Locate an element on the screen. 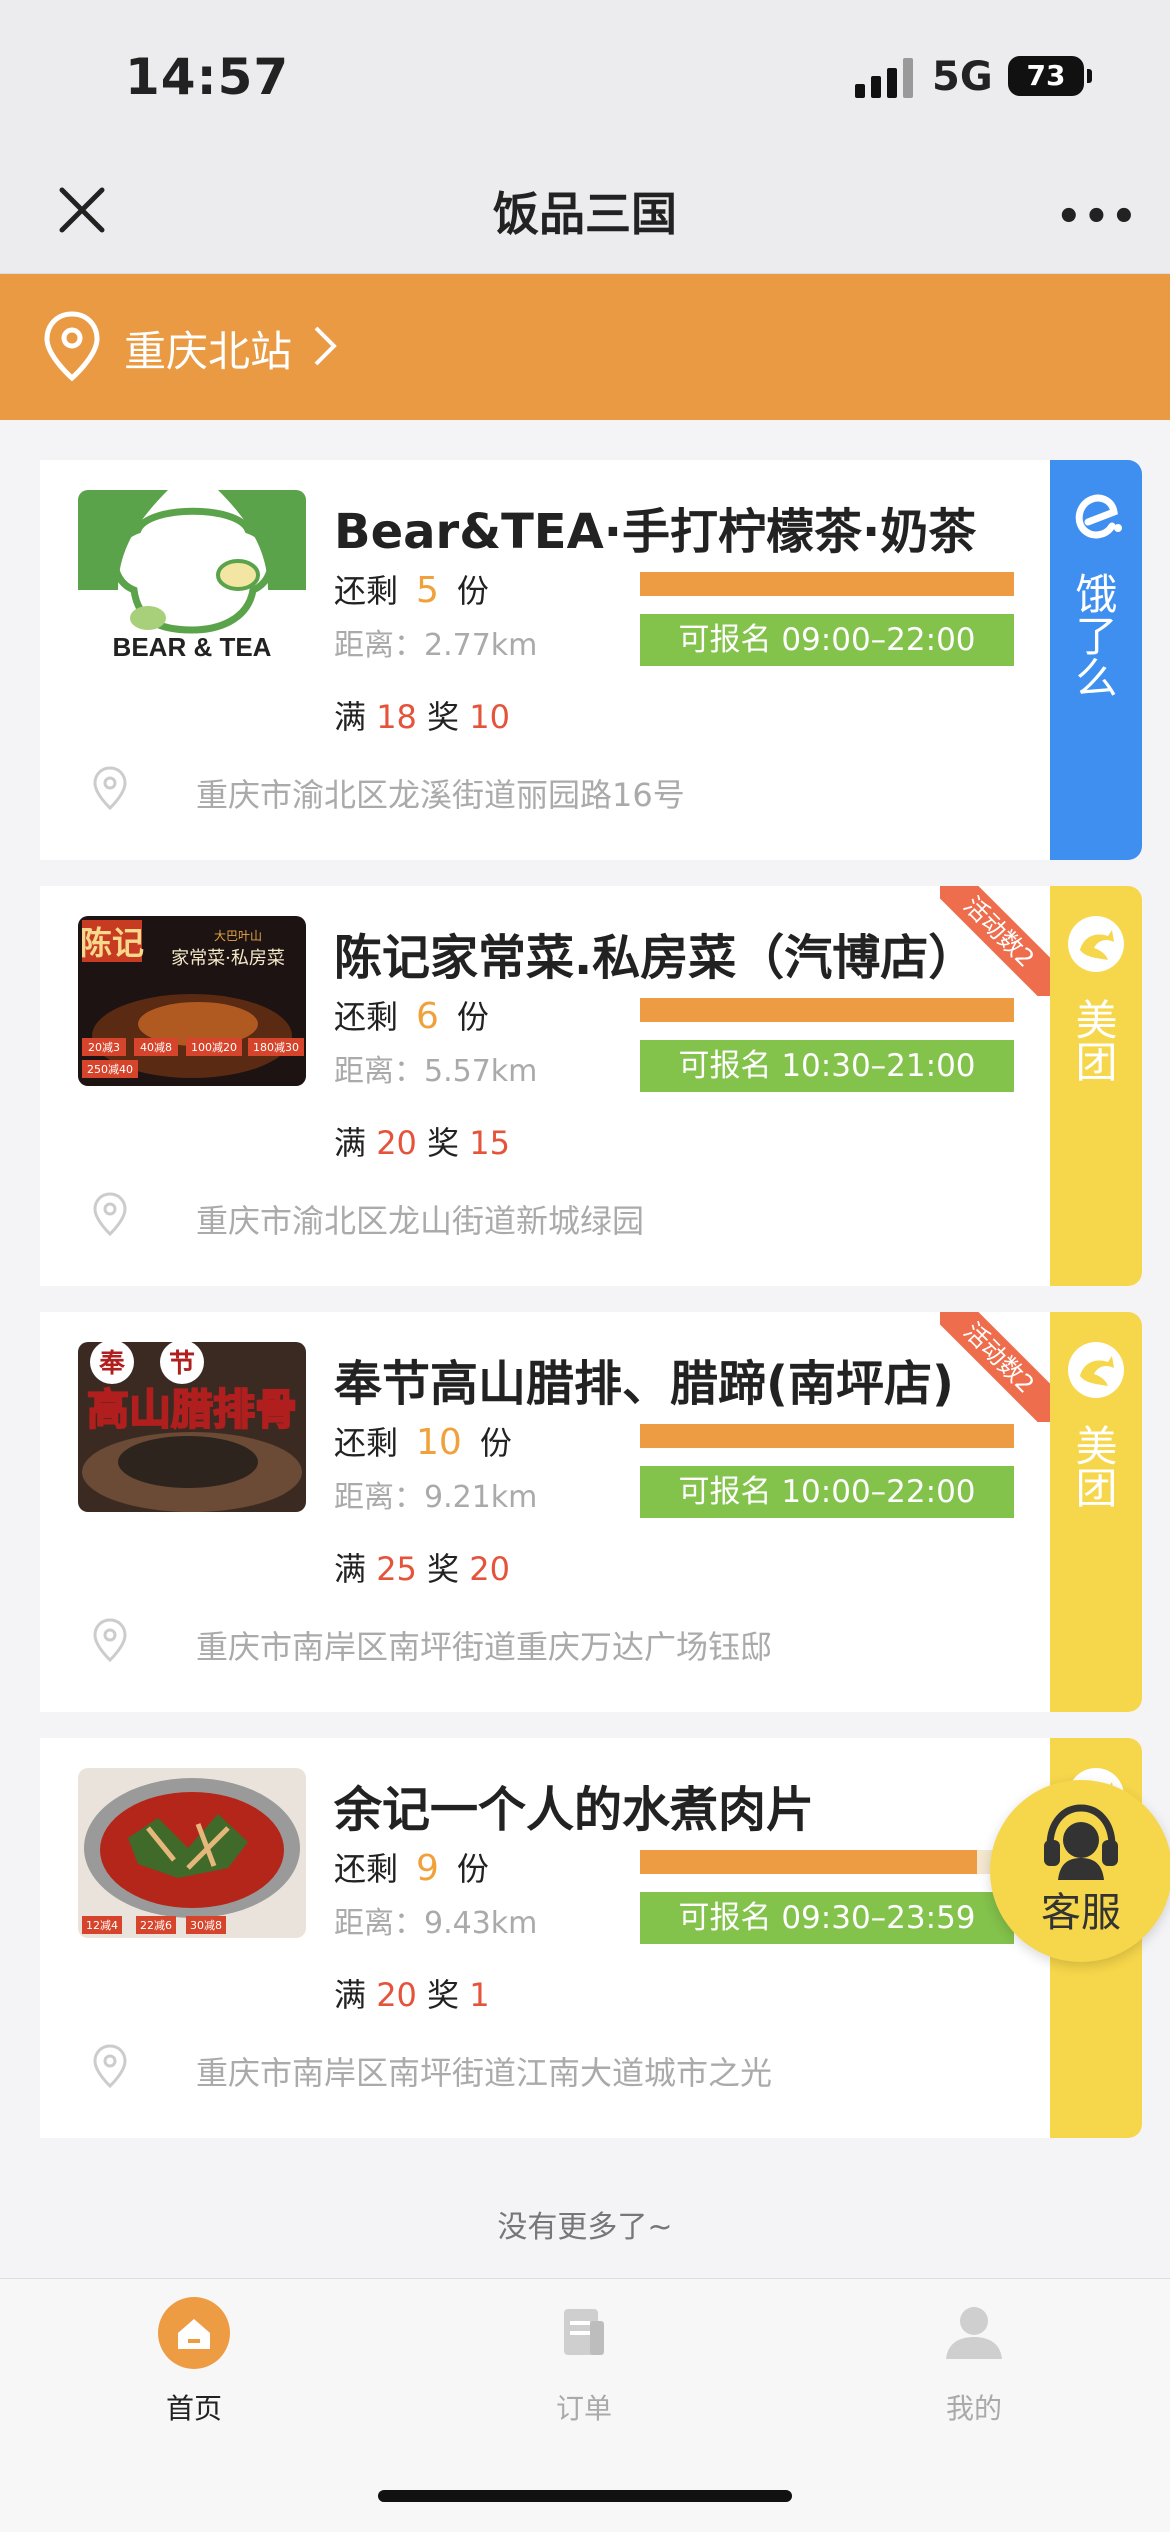 This screenshot has width=1170, height=2532. tab-label: 订单 is located at coordinates (583, 2408).